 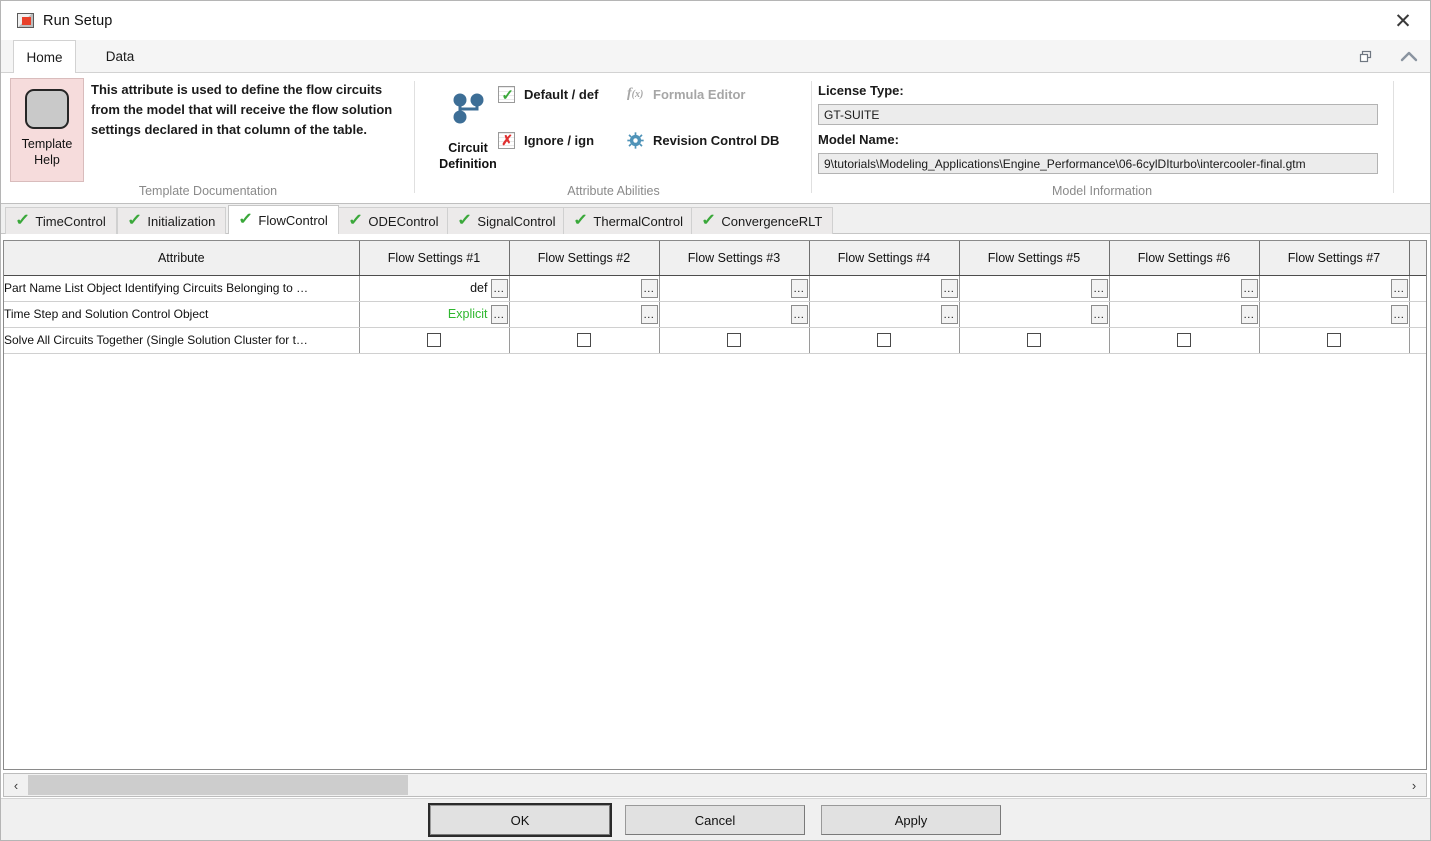 I want to click on cell-r2c7, so click(x=1334, y=340).